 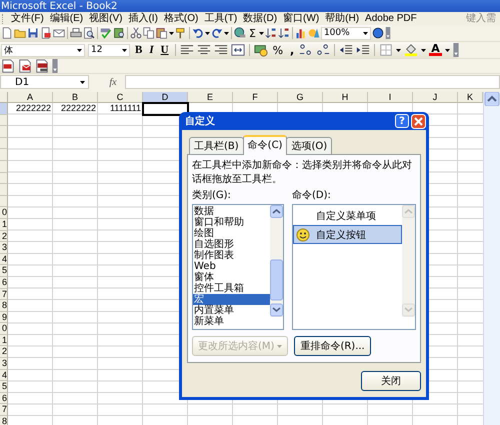 What do you see at coordinates (292, 50) in the screenshot?
I see `comma-button: ,` at bounding box center [292, 50].